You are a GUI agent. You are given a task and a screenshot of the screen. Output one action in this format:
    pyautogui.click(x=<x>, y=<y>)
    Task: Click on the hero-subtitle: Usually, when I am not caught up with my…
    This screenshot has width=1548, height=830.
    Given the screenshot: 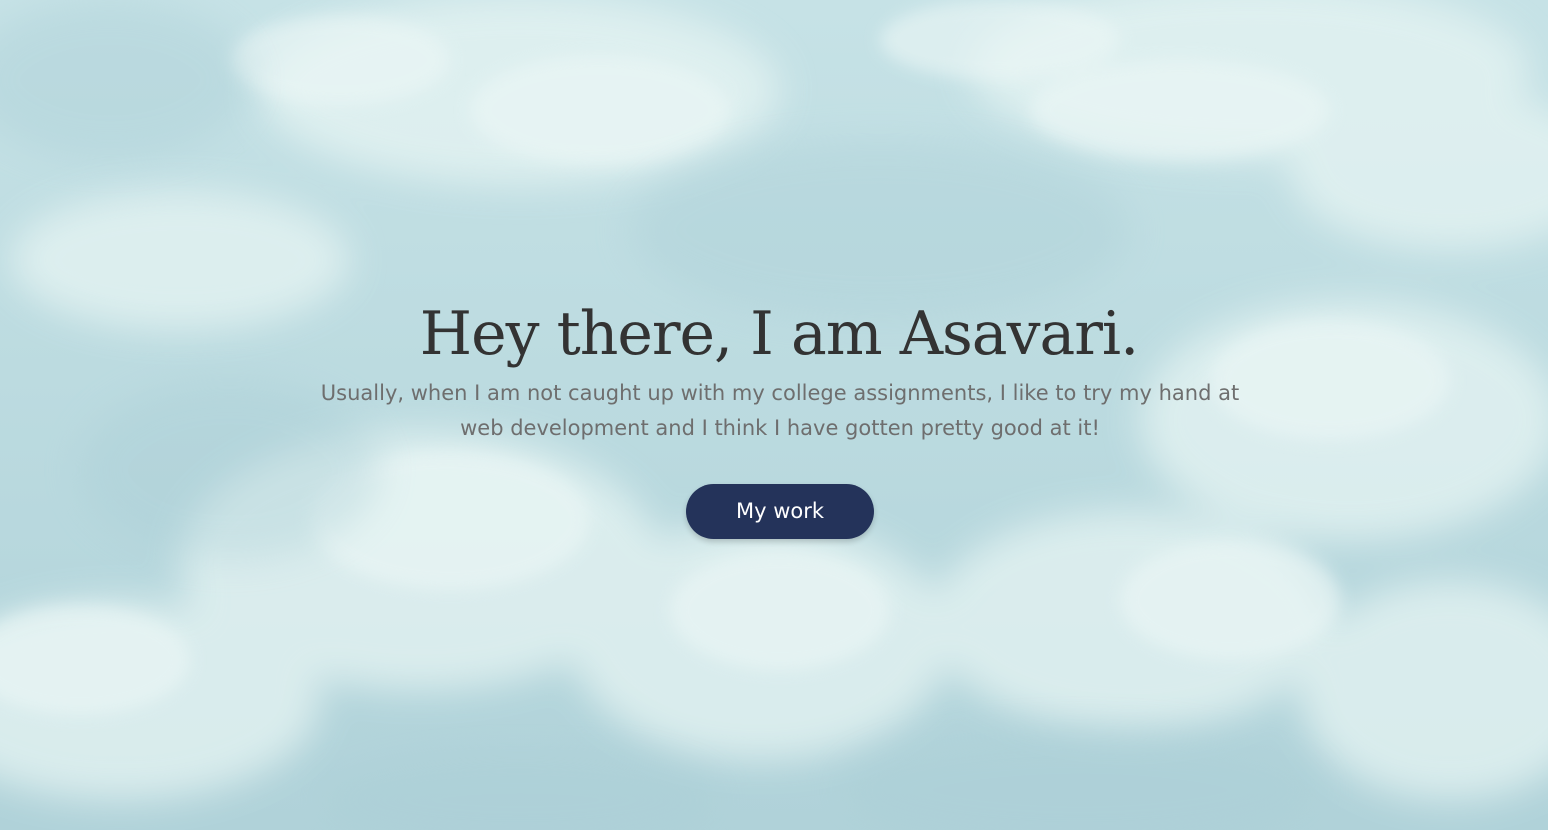 What is the action you would take?
    pyautogui.click(x=780, y=410)
    